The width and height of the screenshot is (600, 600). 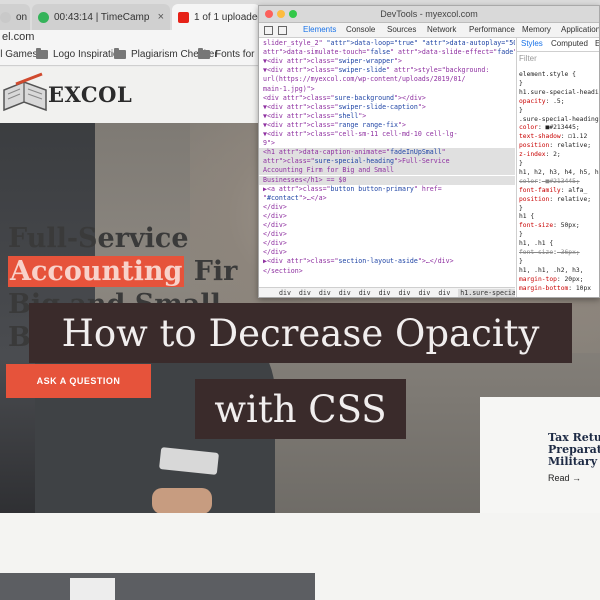 I want to click on dom-node-line: "#contact">…</a>, so click(x=293, y=198).